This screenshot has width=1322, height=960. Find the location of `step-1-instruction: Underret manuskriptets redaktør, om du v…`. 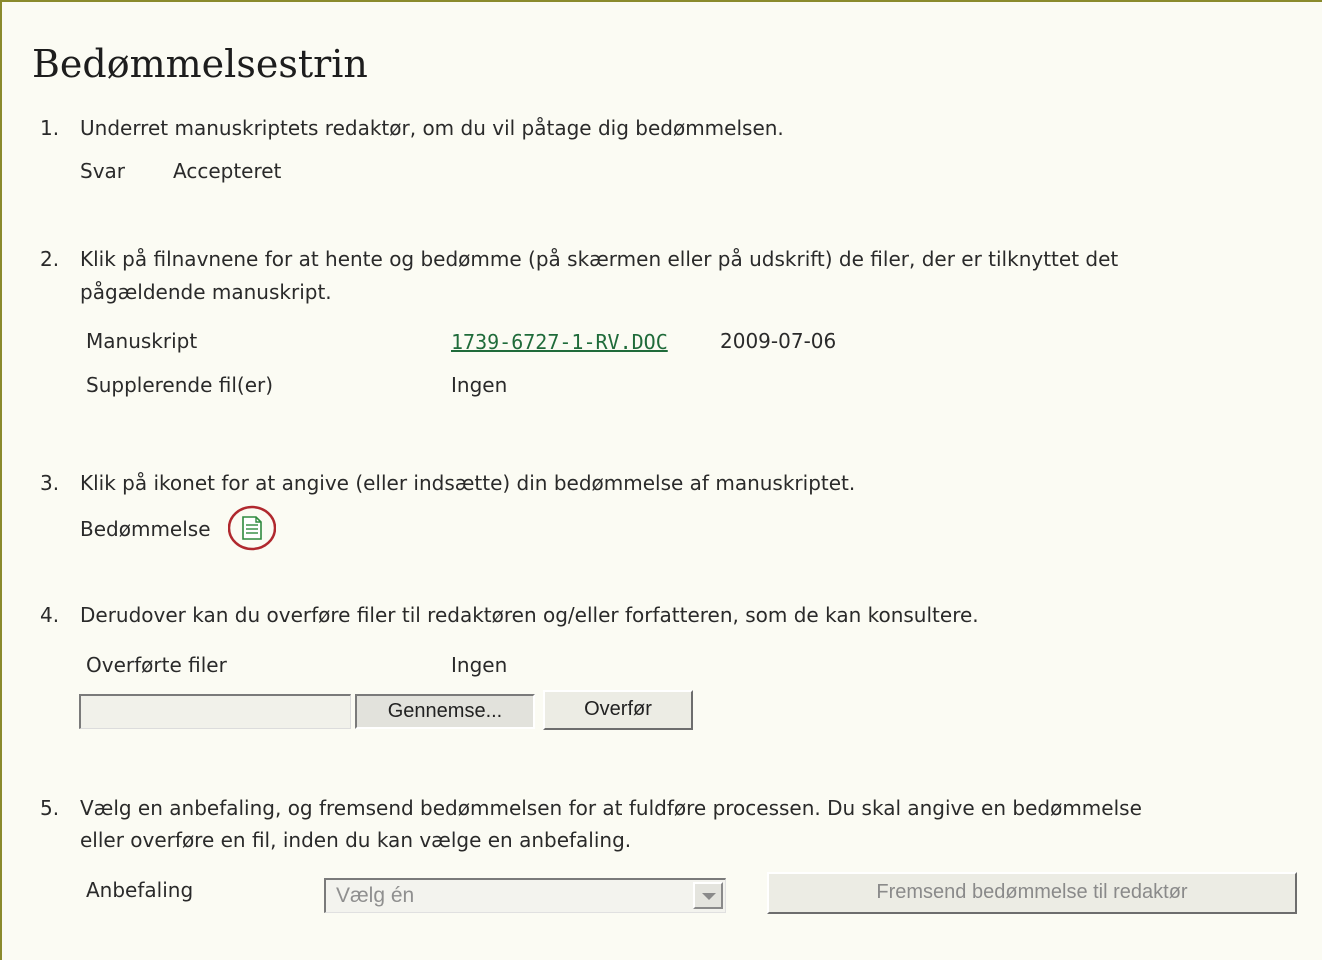

step-1-instruction: Underret manuskriptets redaktør, om du v… is located at coordinates (432, 128).